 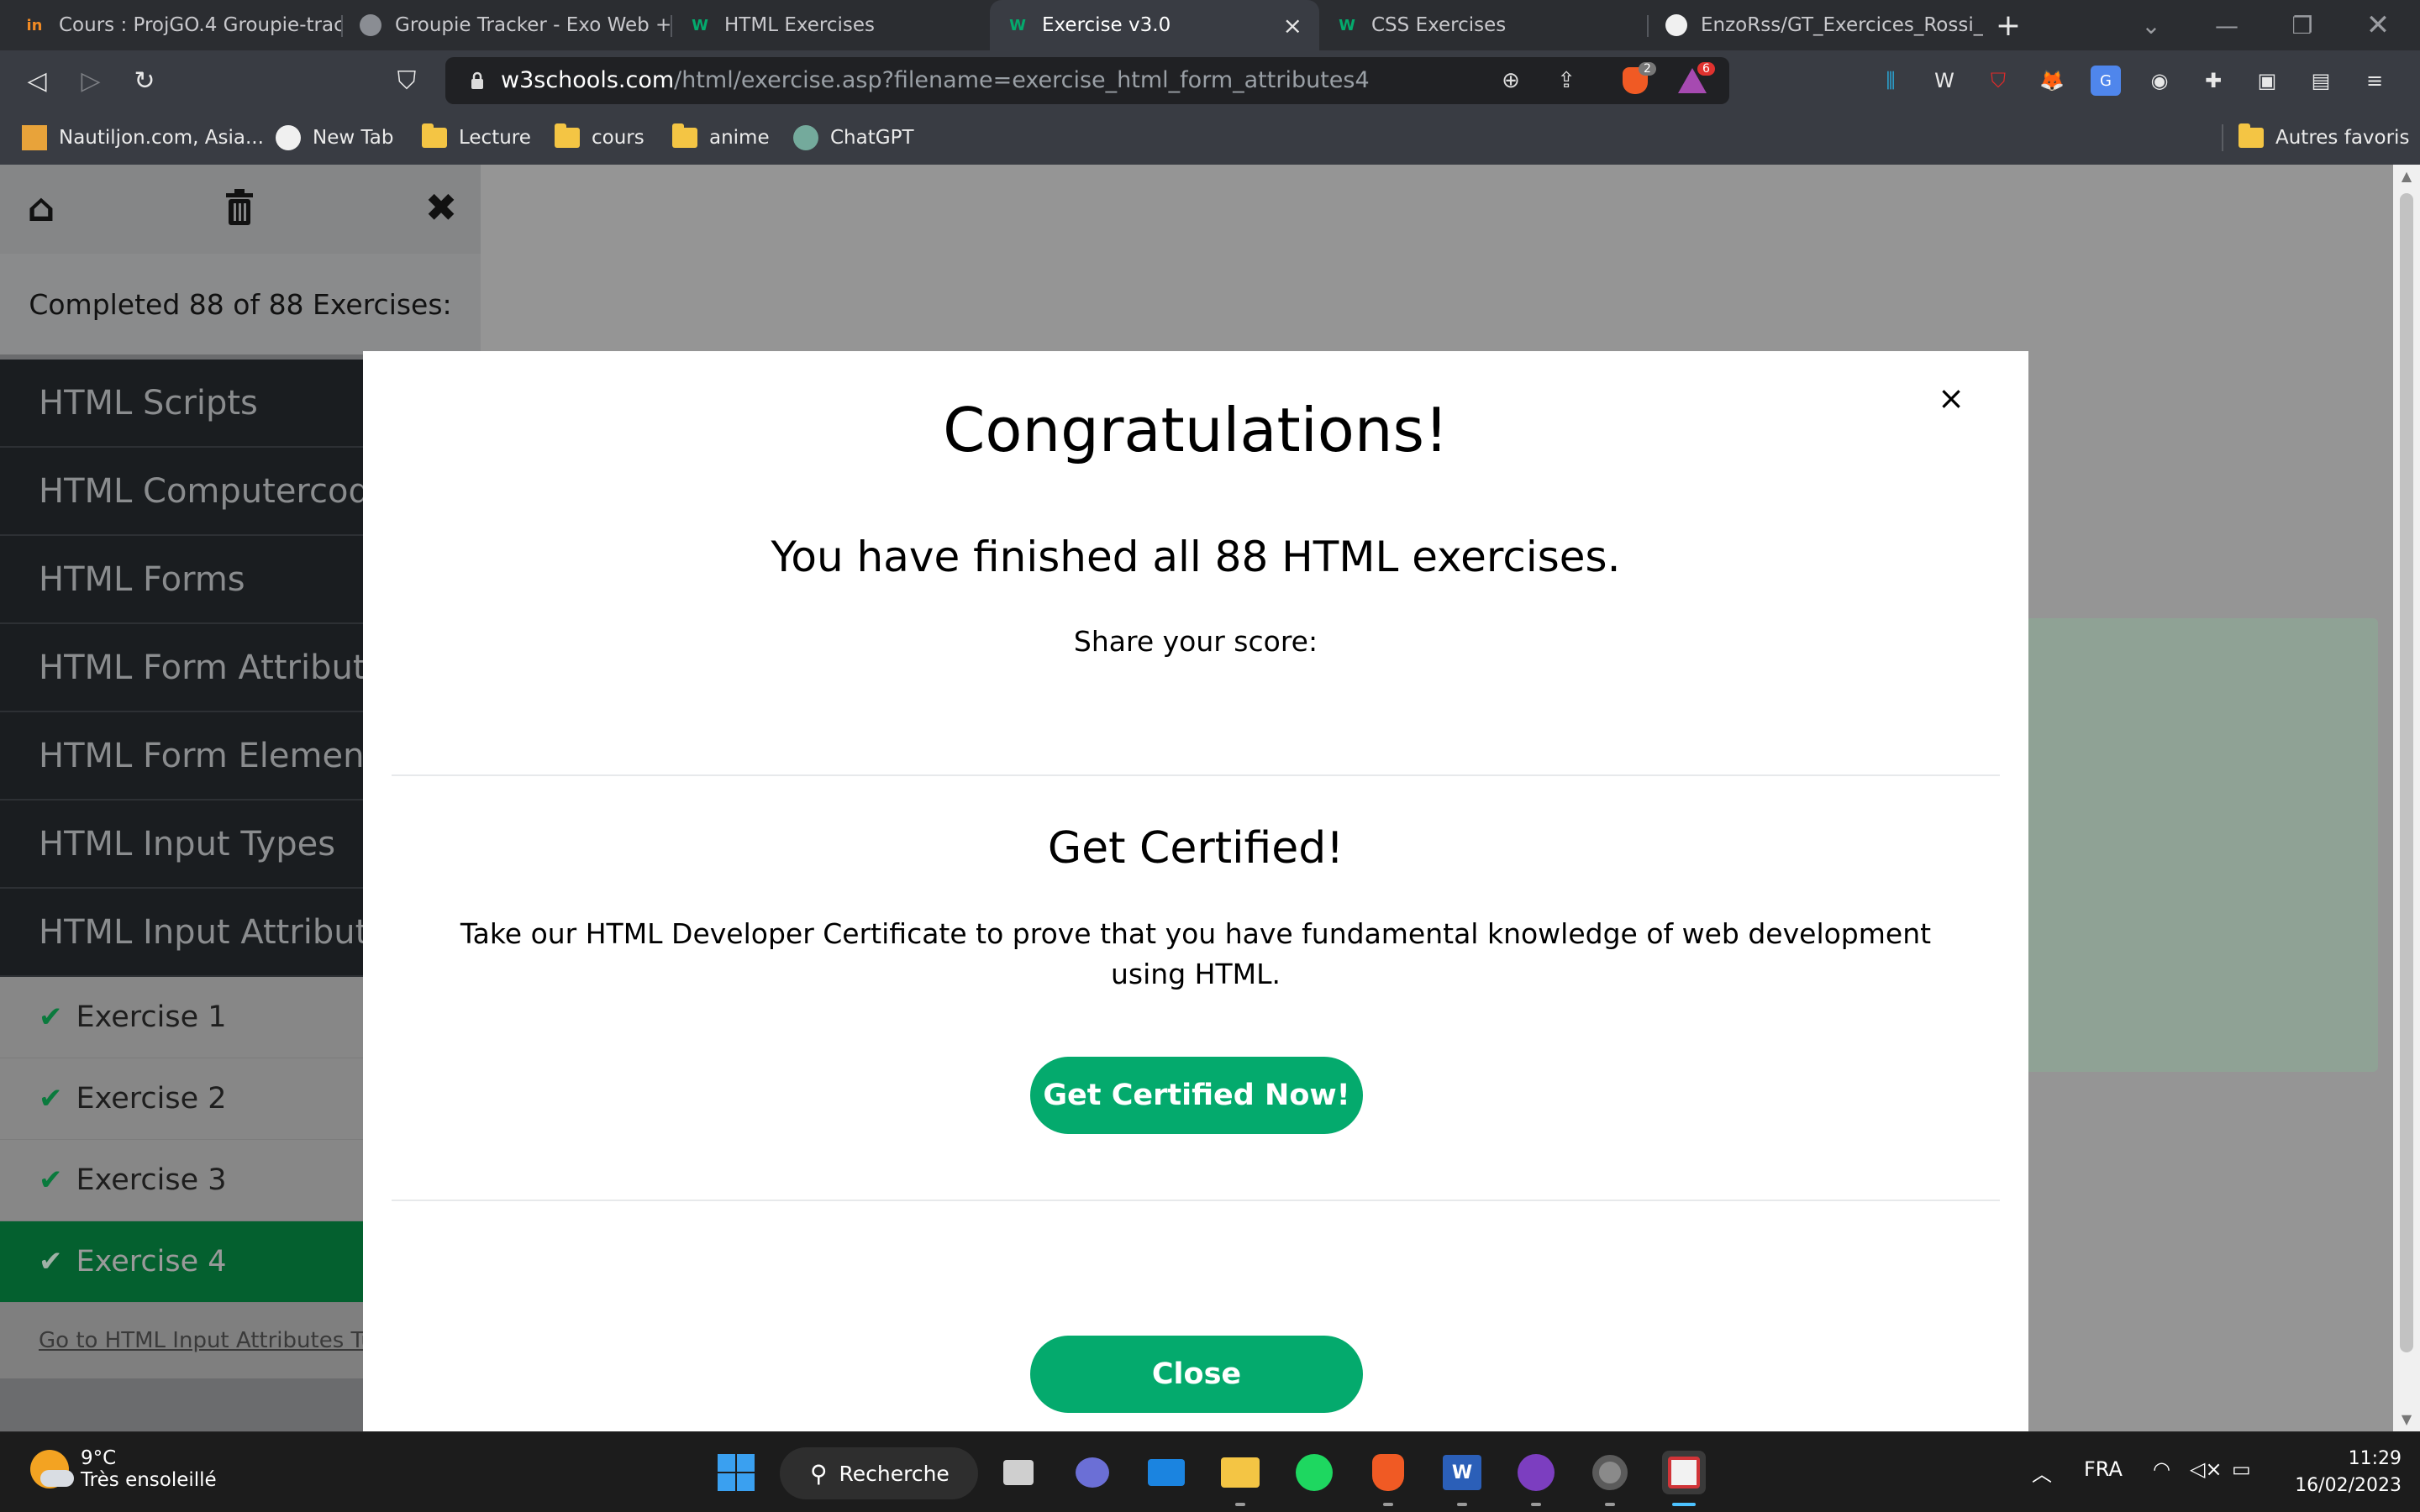 I want to click on metamask-icon: 🦊, so click(x=2052, y=81).